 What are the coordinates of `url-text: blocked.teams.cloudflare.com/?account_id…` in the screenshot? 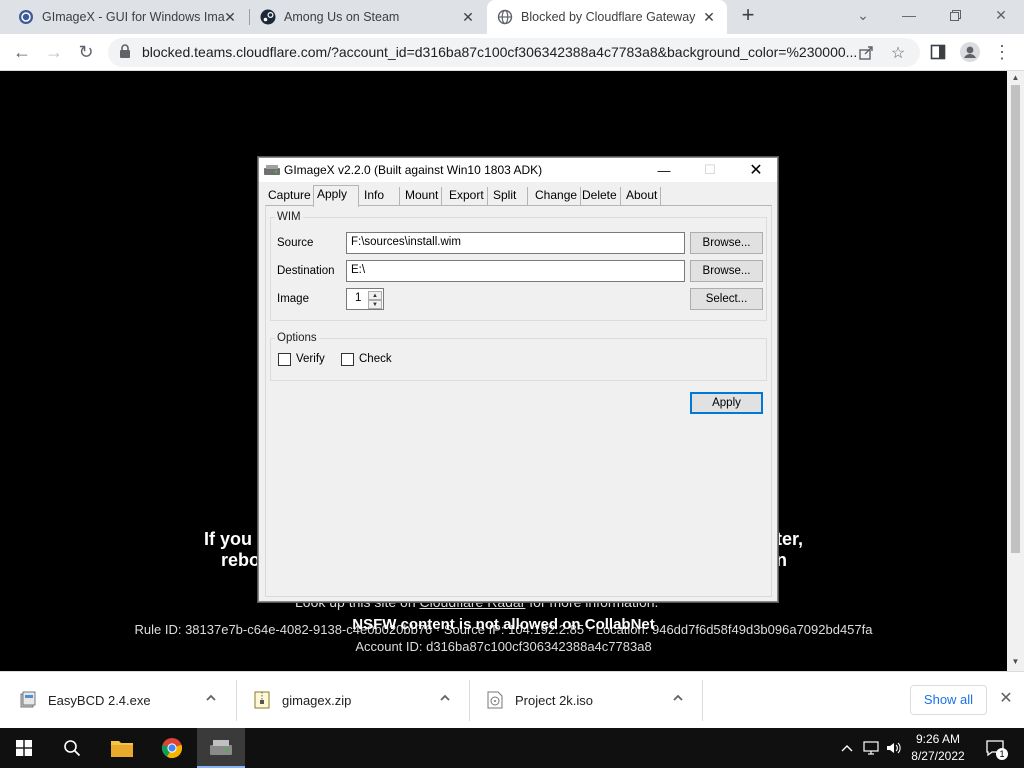 It's located at (499, 52).